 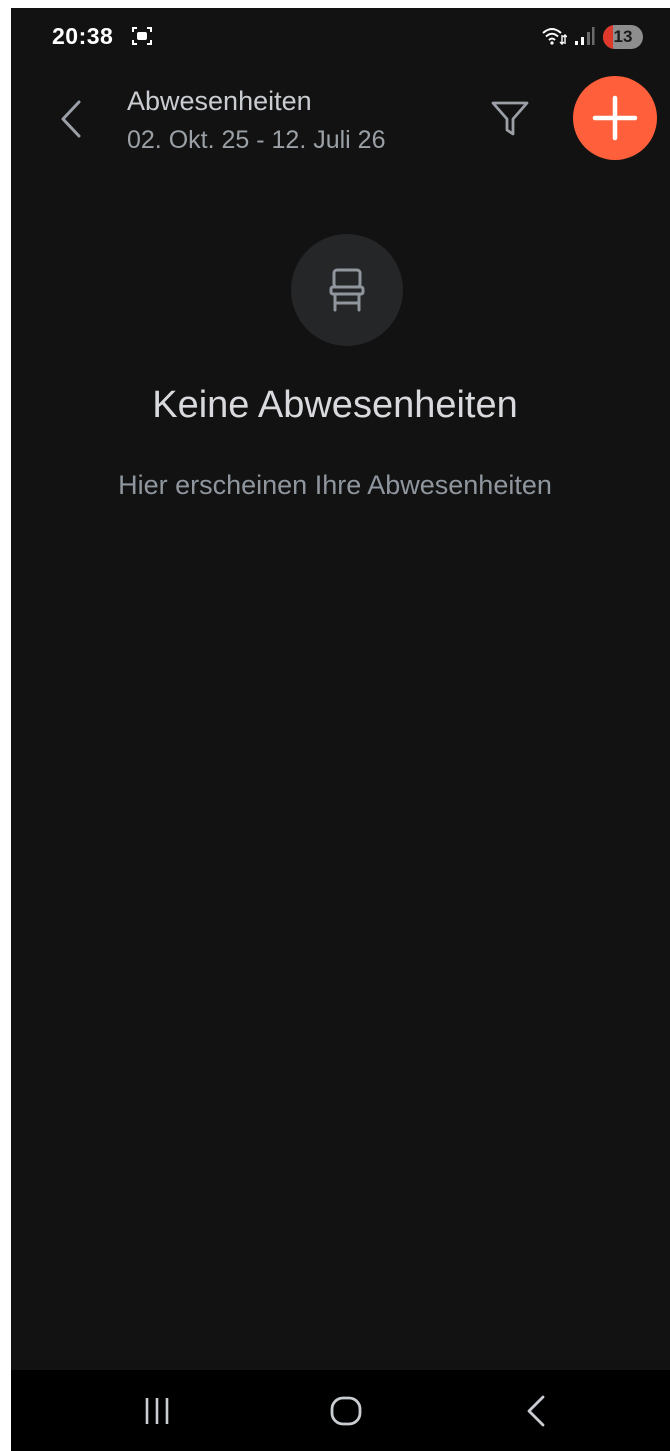 What do you see at coordinates (256, 140) in the screenshot?
I see `date-range-subtitle: 02. Okt. 25 - 12. Juli 26` at bounding box center [256, 140].